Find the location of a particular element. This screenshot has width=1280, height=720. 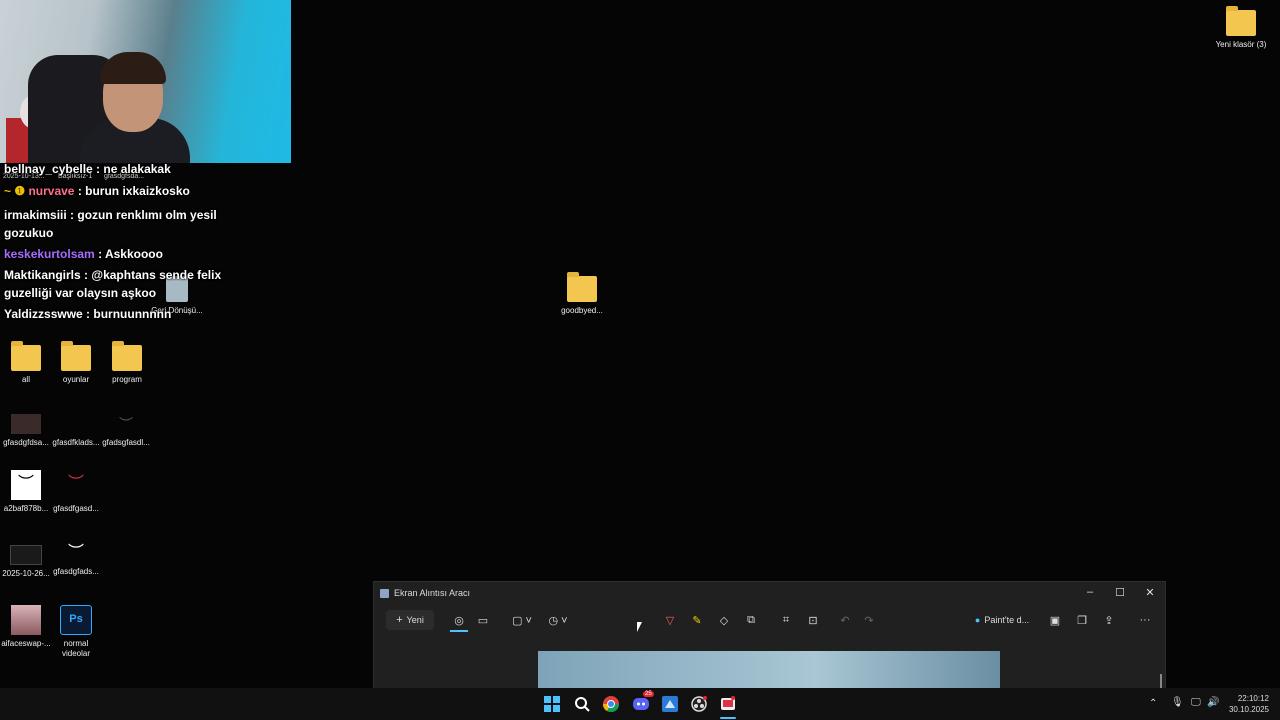

crop-button: ⌗ is located at coordinates (786, 620).